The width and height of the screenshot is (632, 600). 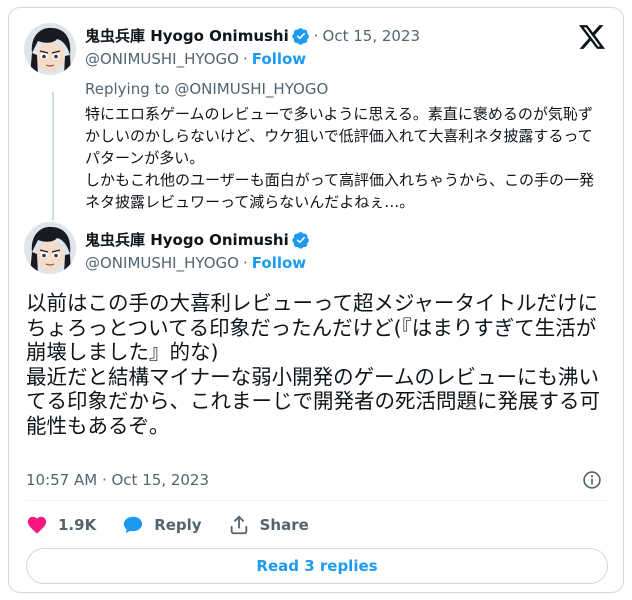 I want to click on like-count: 1.9K, so click(x=77, y=525).